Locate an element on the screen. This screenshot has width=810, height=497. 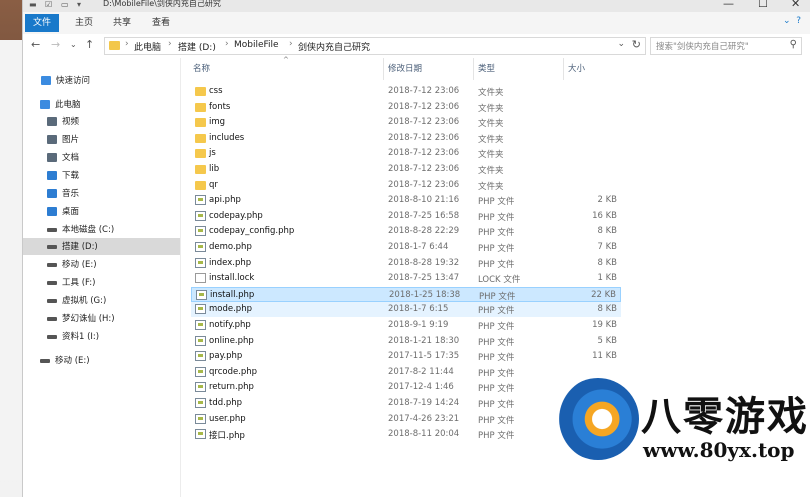
file-row: js 2018-7-12 23:06 文件夹 is located at coordinates (406, 153).